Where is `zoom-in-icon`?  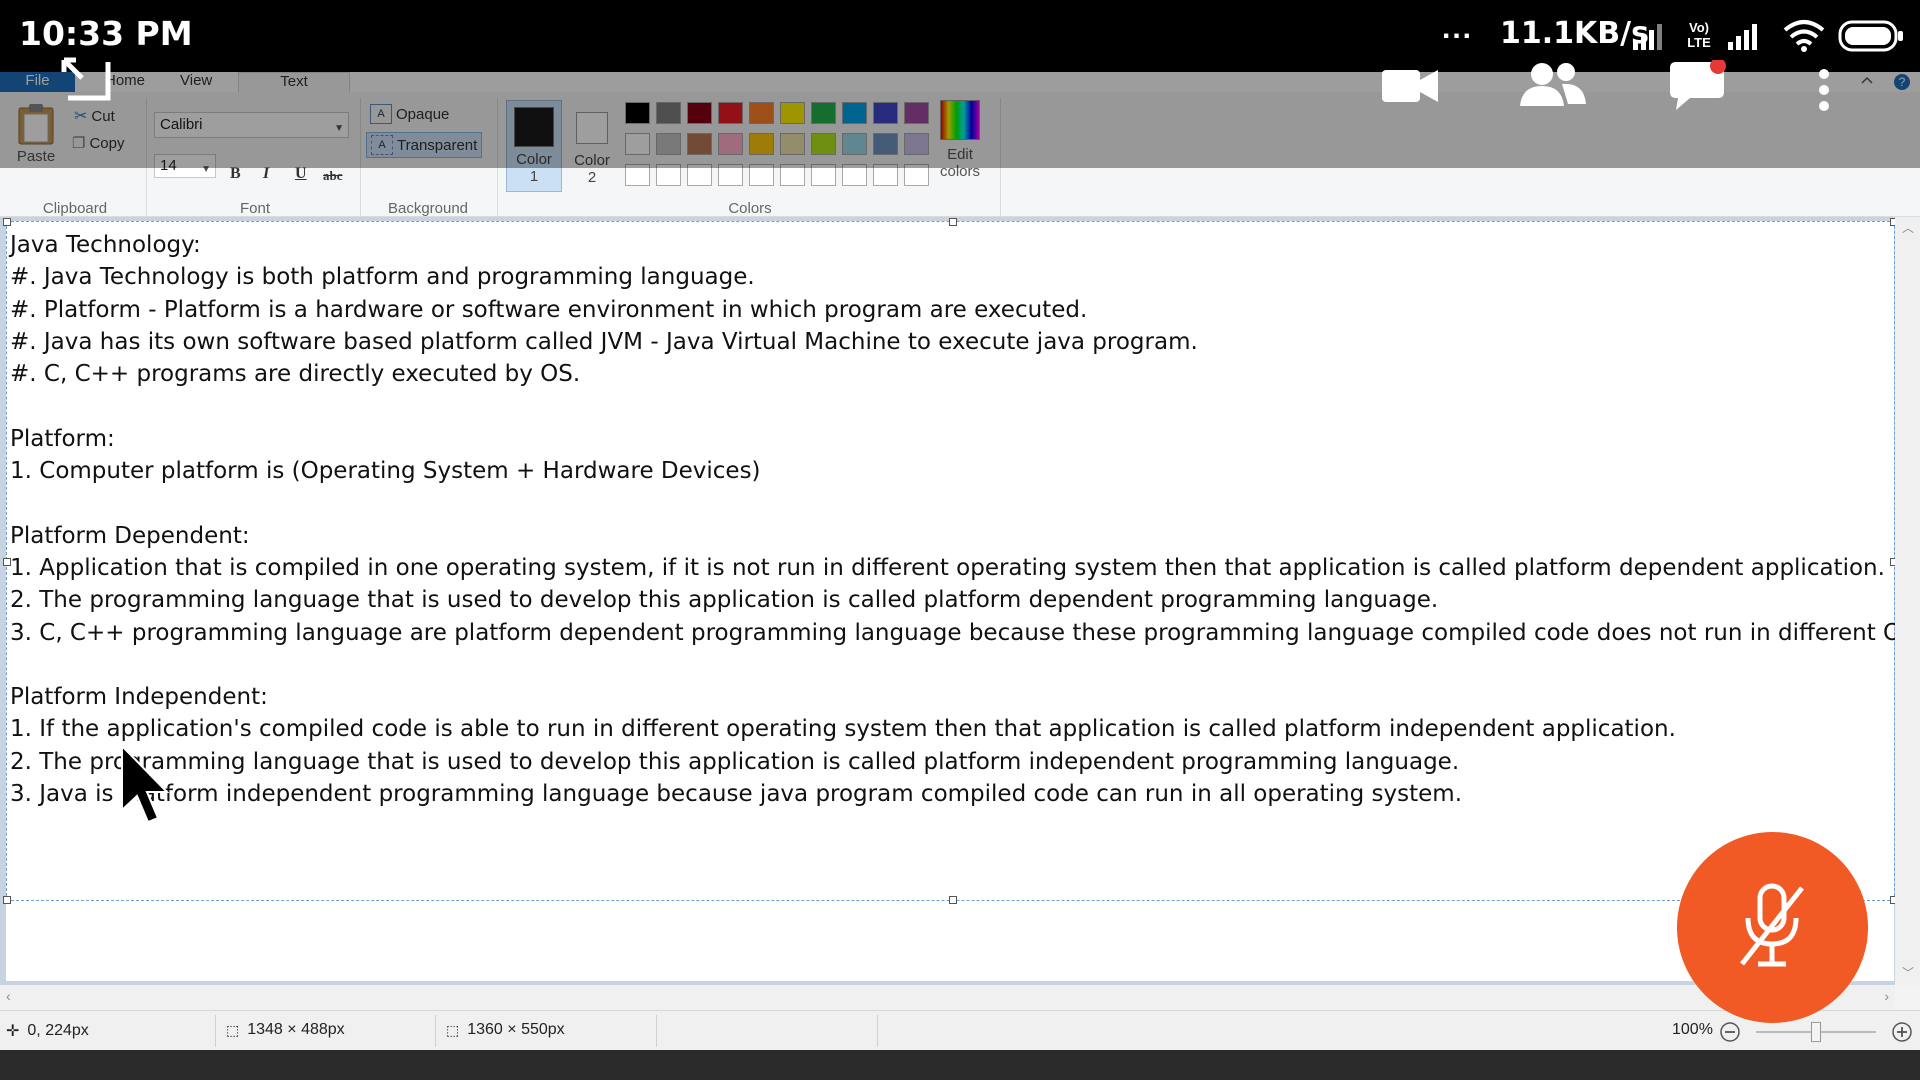
zoom-in-icon is located at coordinates (1902, 1032).